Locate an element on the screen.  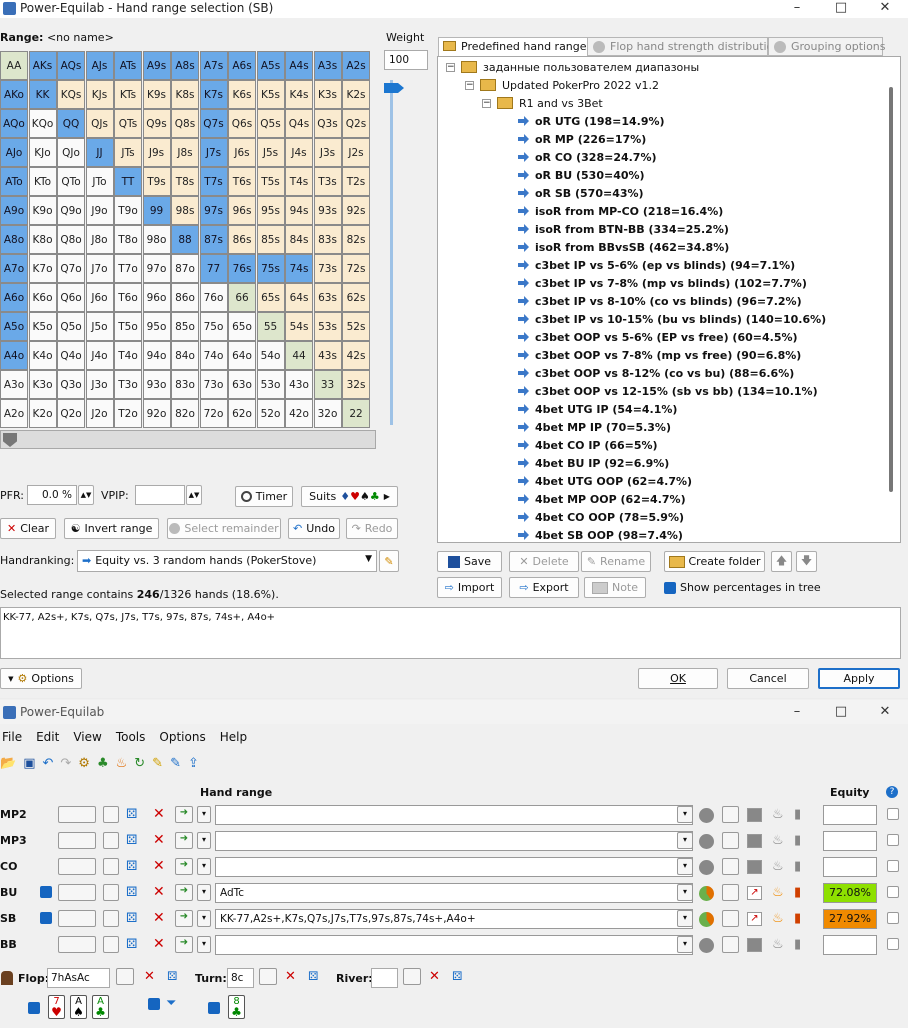
hand-cell: A6s is located at coordinates (242, 65).